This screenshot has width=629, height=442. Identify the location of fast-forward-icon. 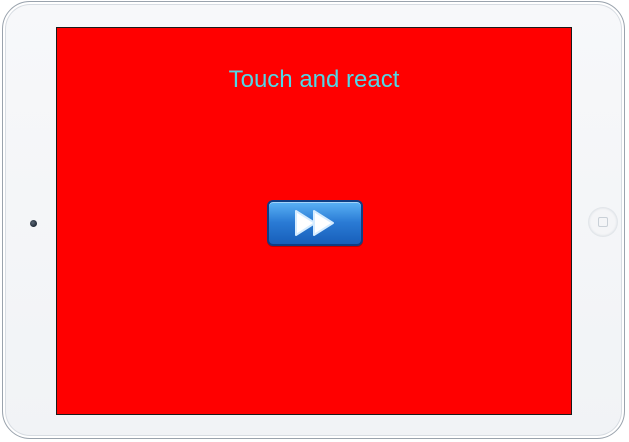
(314, 223).